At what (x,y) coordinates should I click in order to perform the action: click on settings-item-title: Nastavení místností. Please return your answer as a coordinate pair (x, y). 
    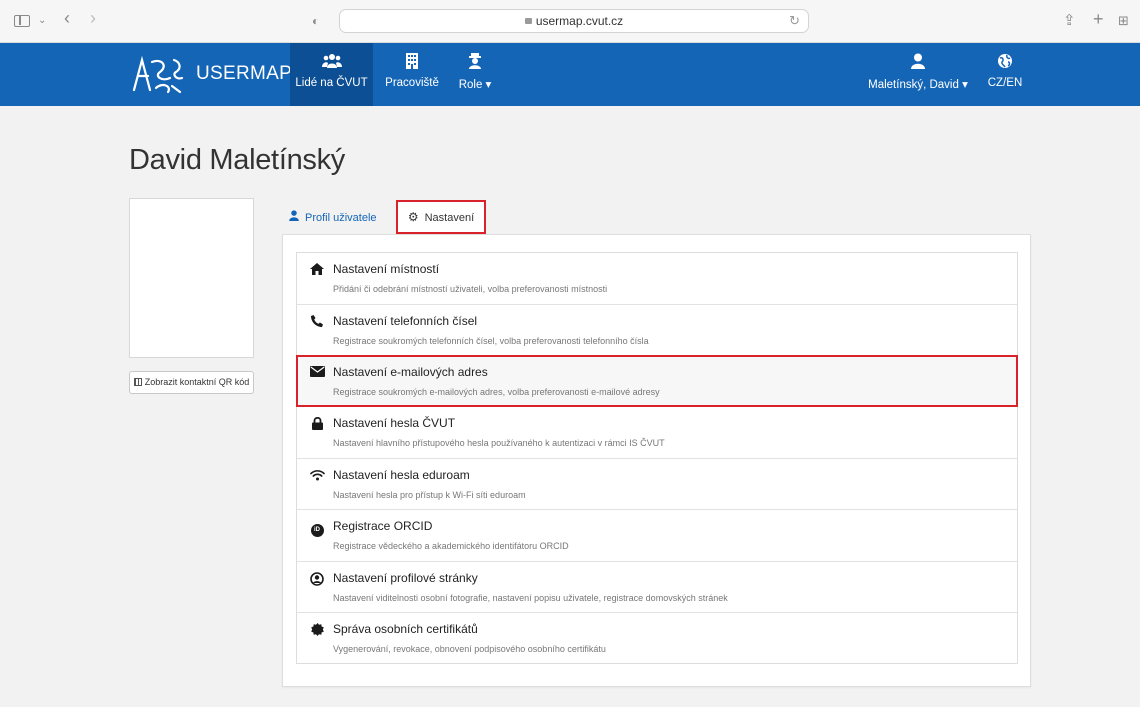
    Looking at the image, I should click on (386, 269).